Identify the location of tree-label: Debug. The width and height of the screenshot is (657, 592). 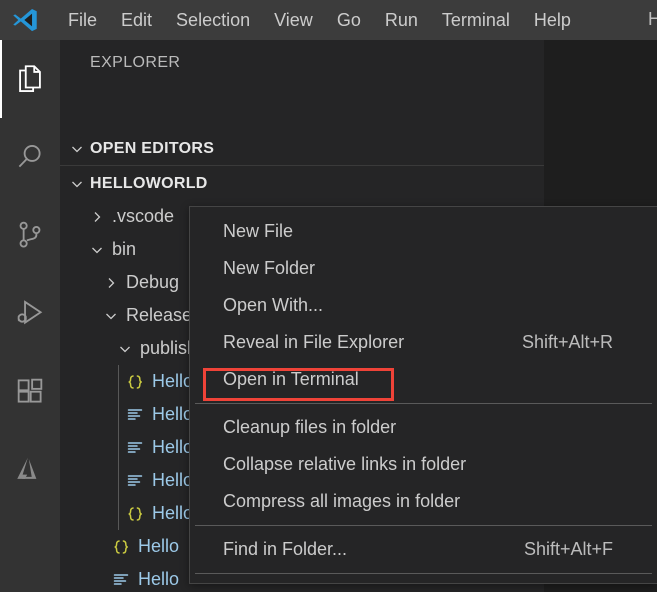
(153, 282).